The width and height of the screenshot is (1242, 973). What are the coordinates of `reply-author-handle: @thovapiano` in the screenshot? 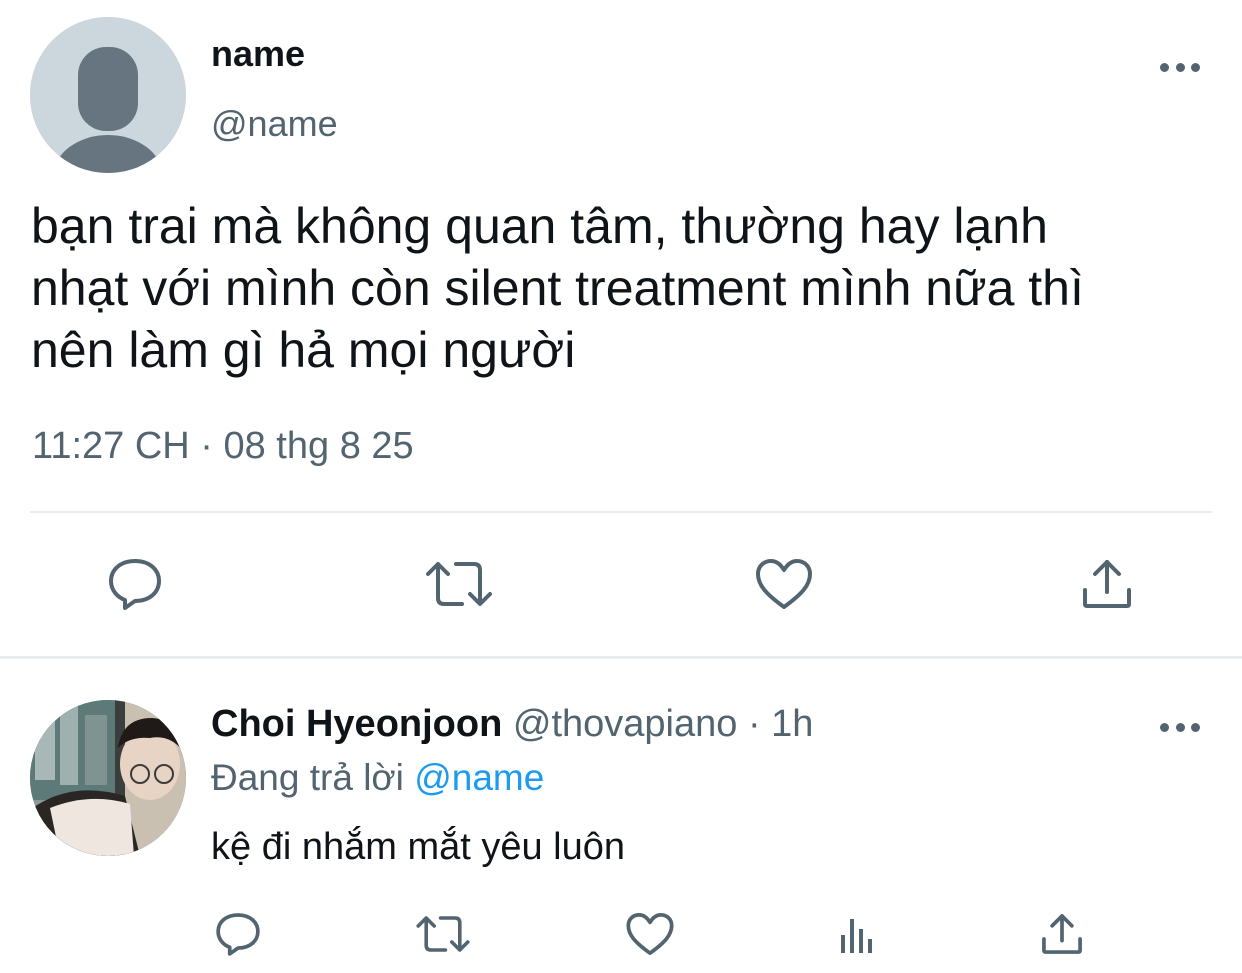 It's located at (625, 724).